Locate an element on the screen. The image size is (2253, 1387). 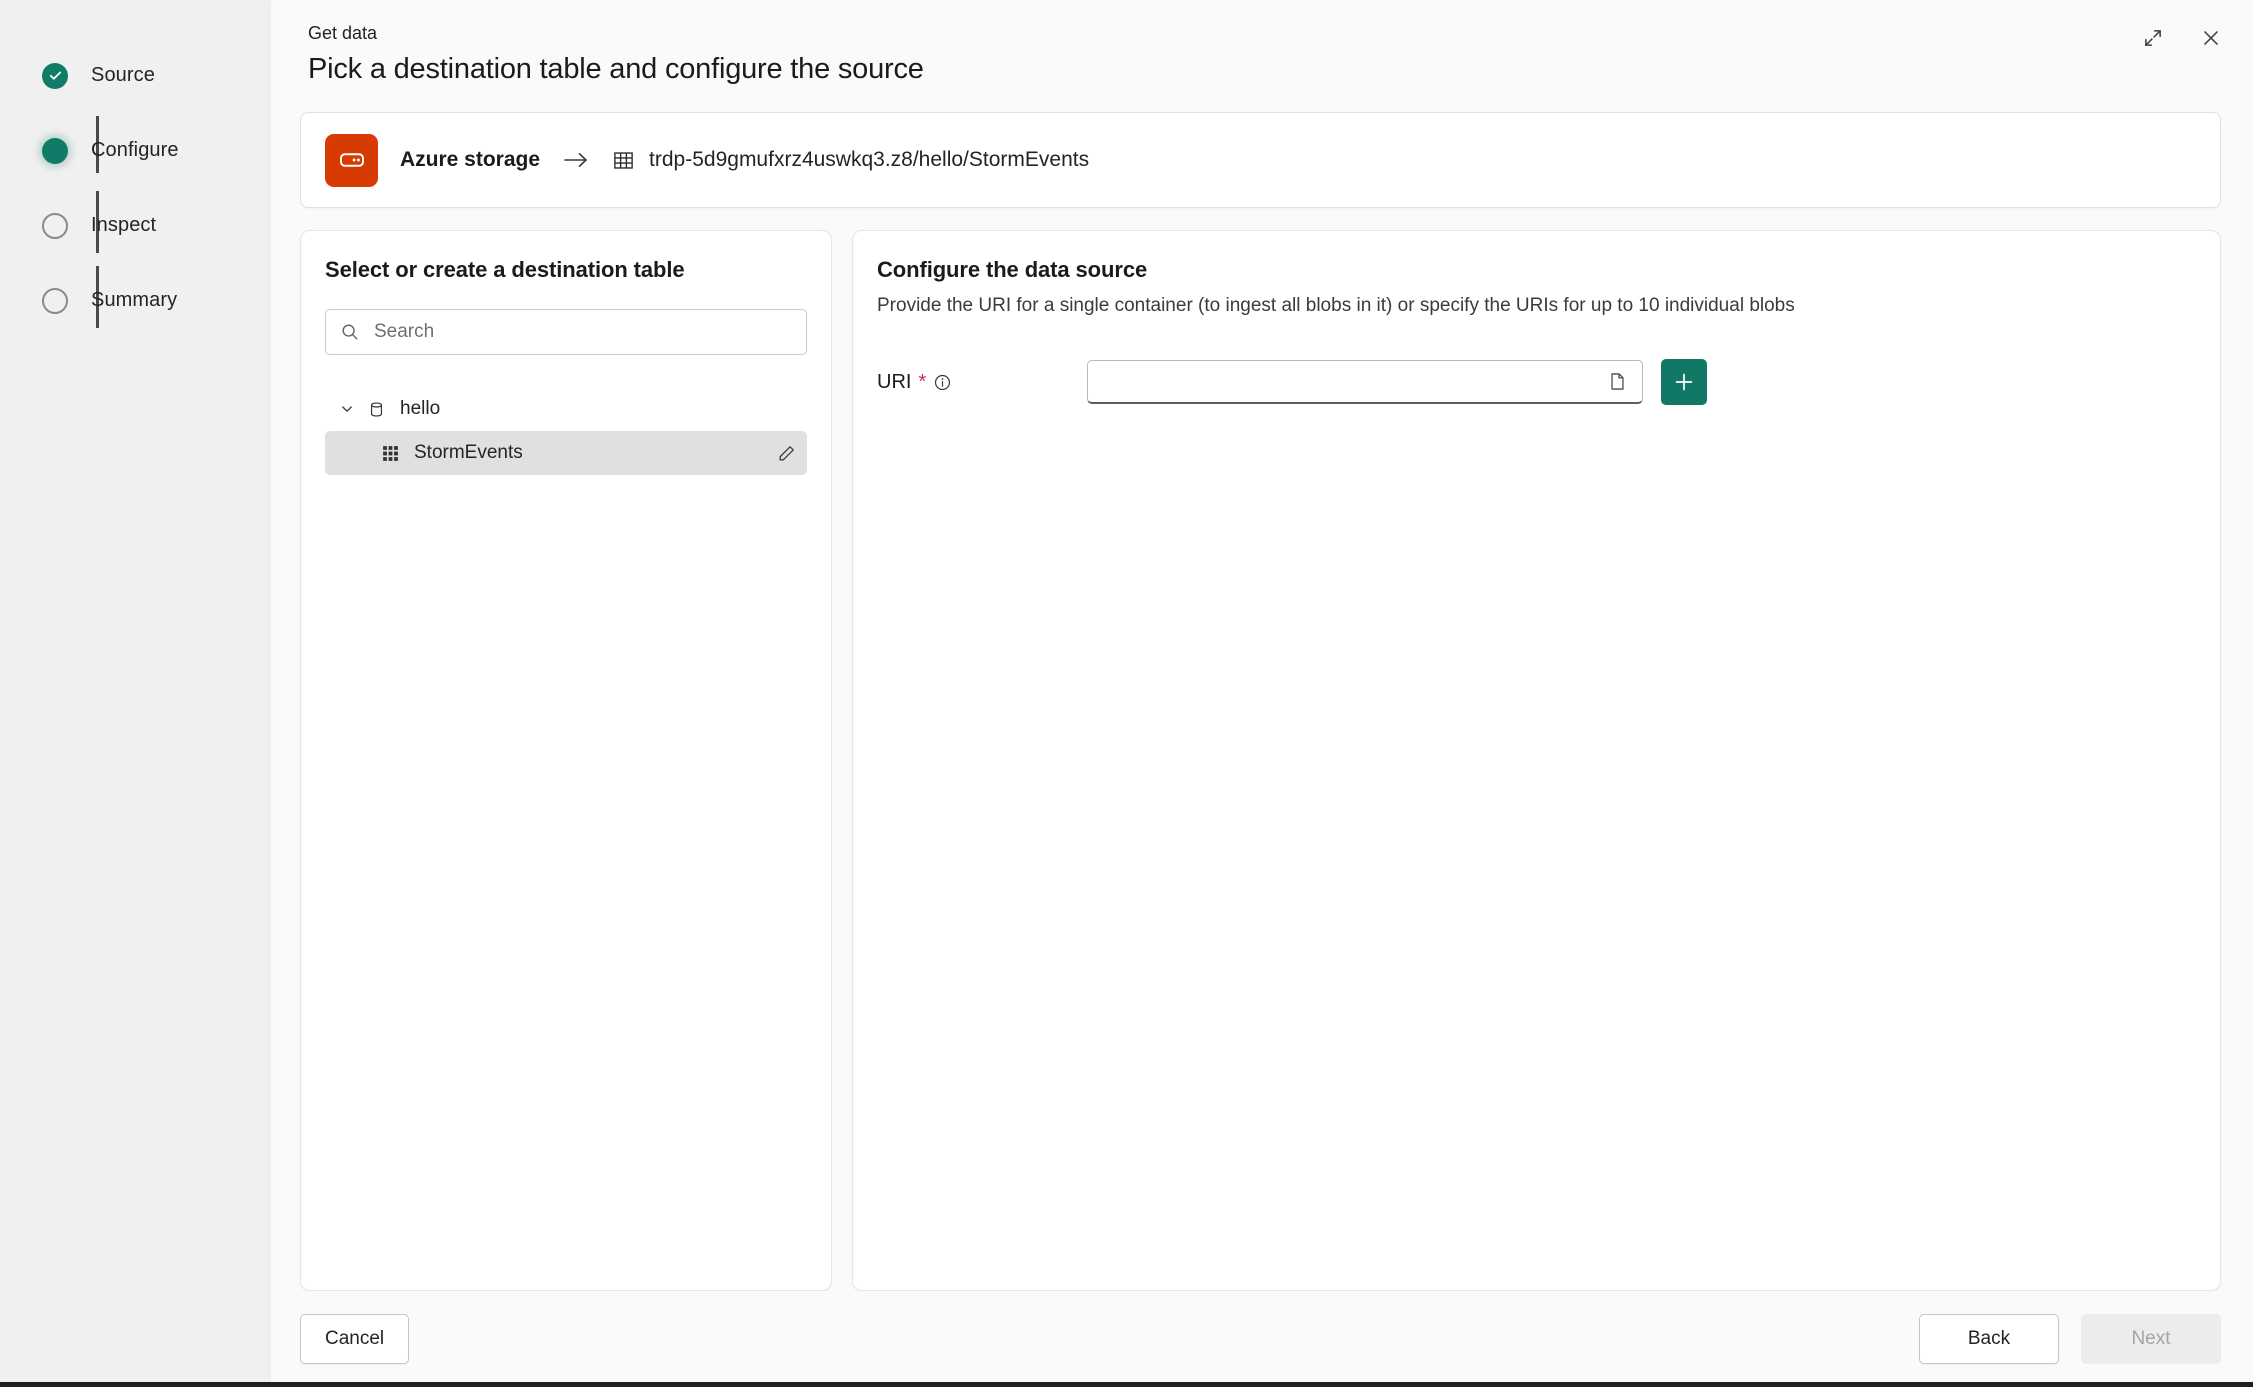
uri-label-text: URI is located at coordinates (894, 381).